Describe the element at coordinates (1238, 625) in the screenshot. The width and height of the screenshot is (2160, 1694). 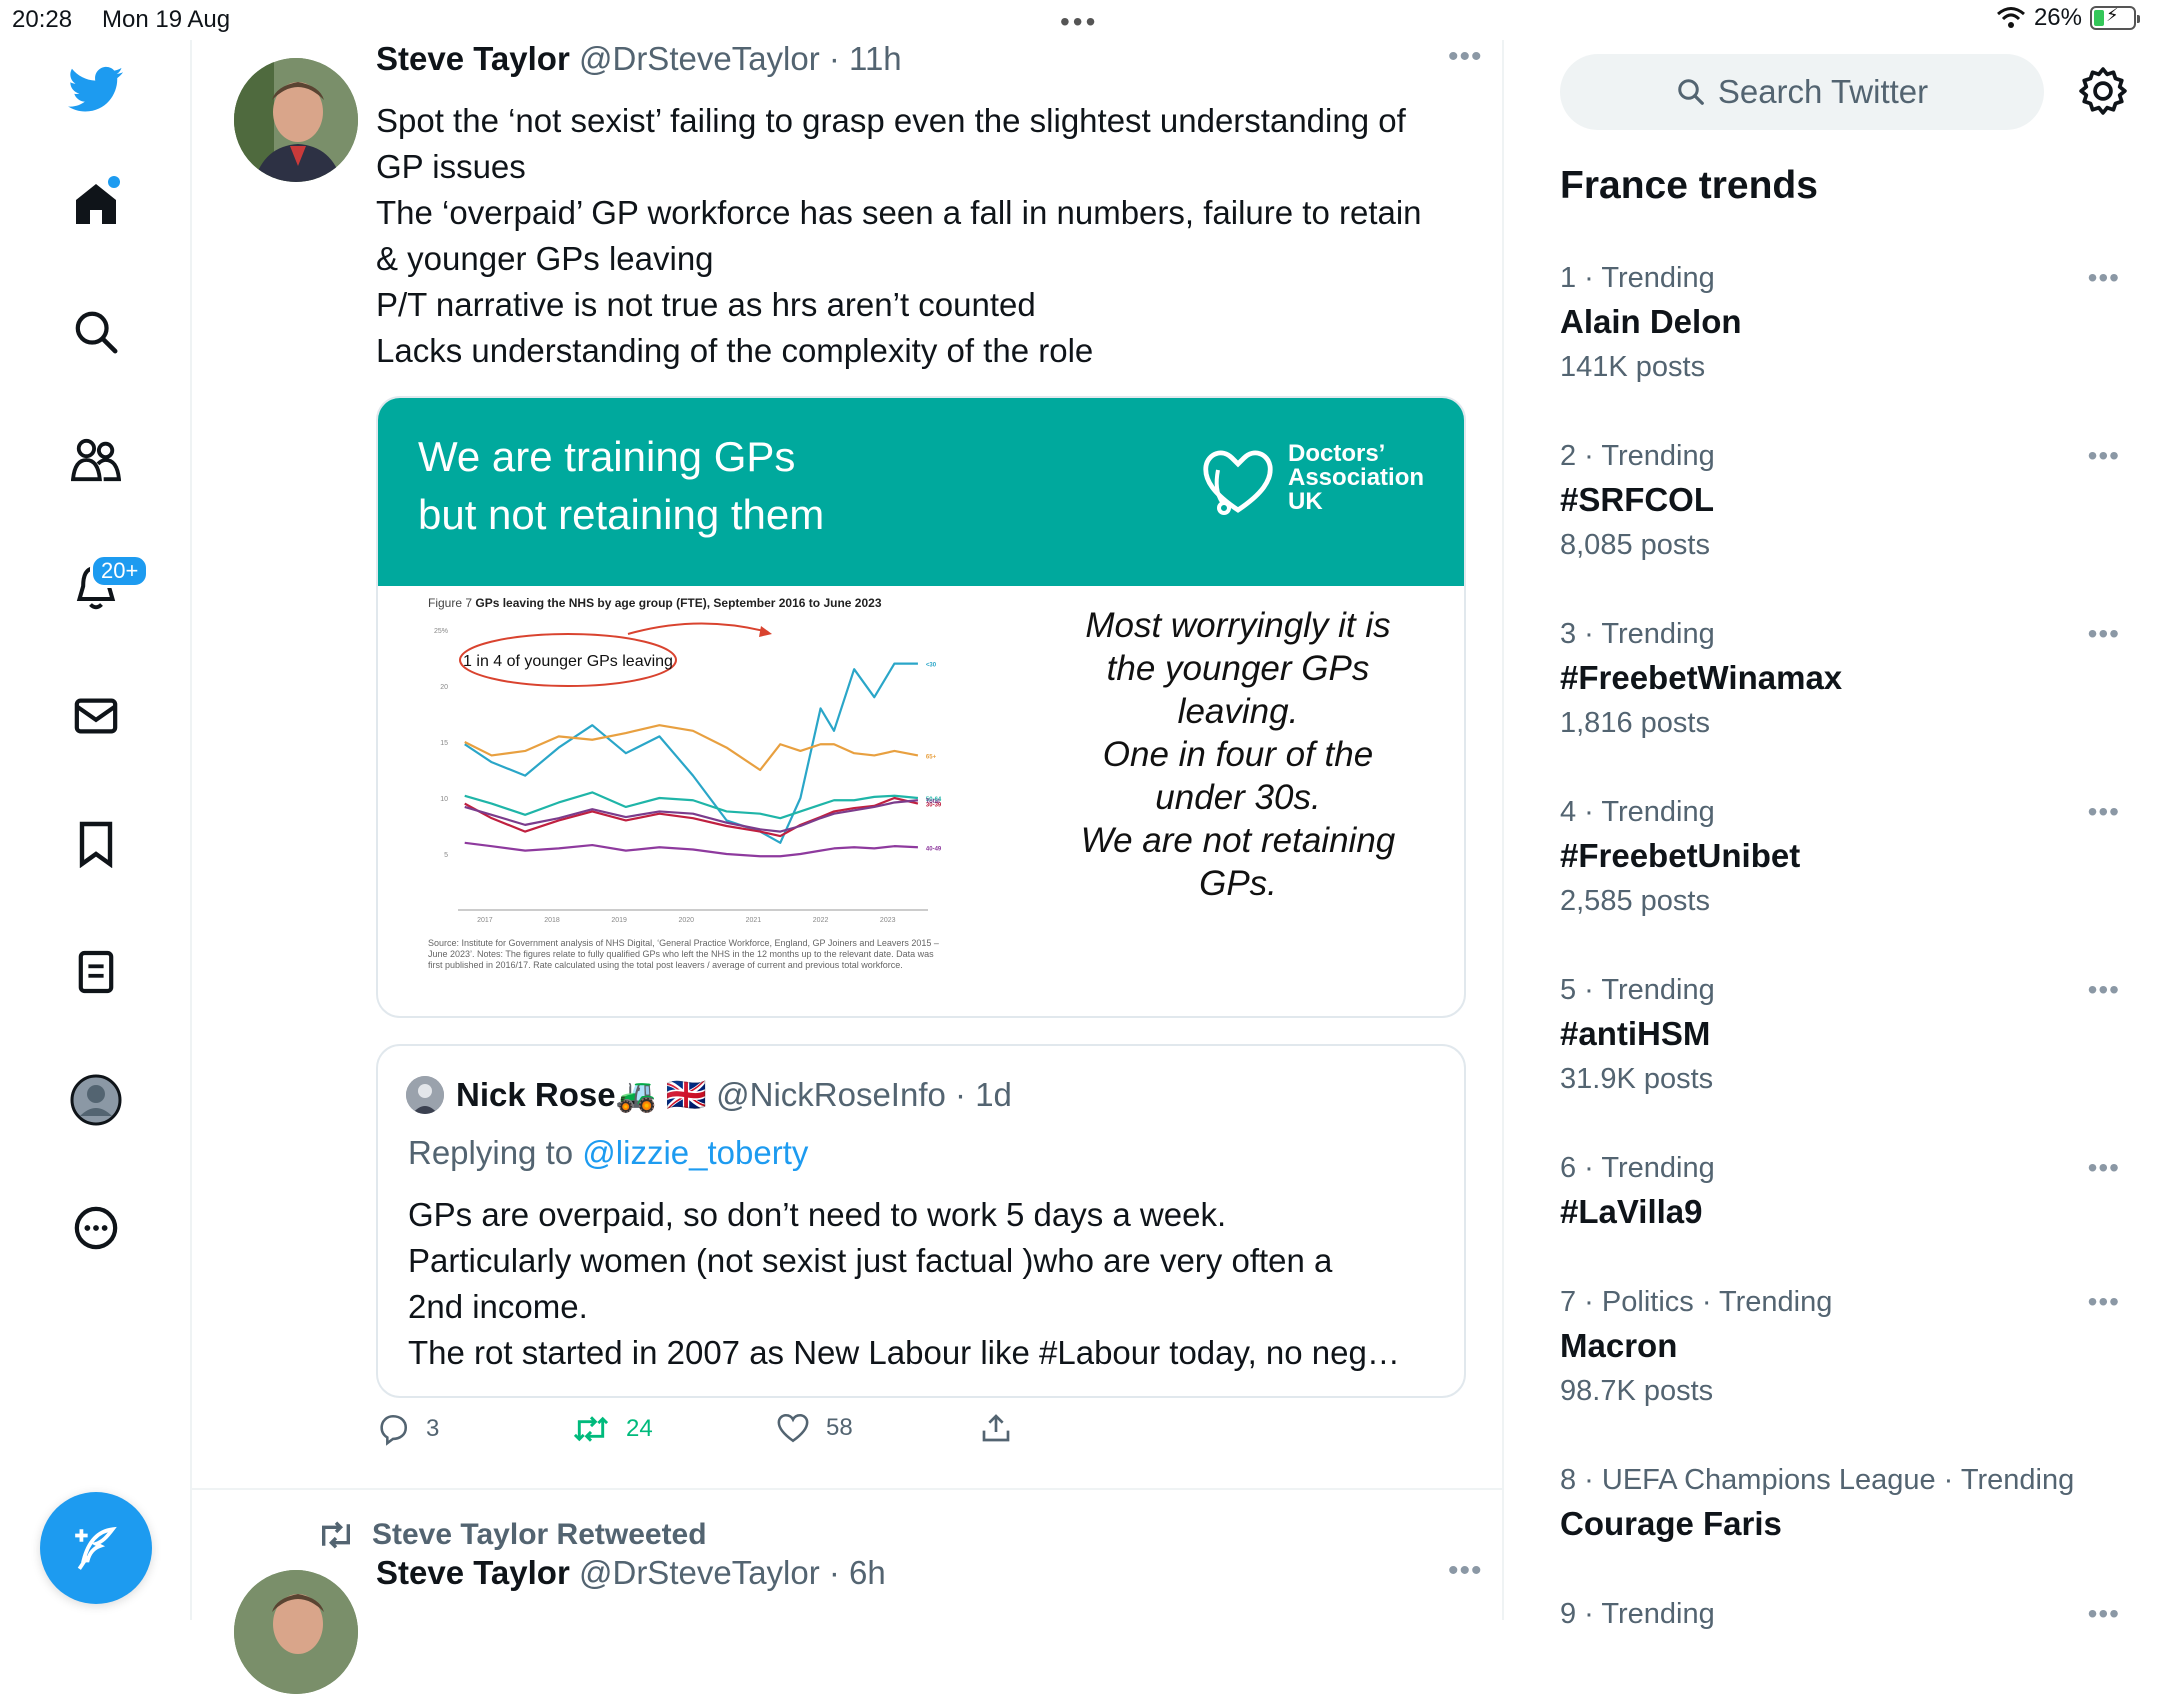
I see `callout-line: Most worryingly it is` at that location.